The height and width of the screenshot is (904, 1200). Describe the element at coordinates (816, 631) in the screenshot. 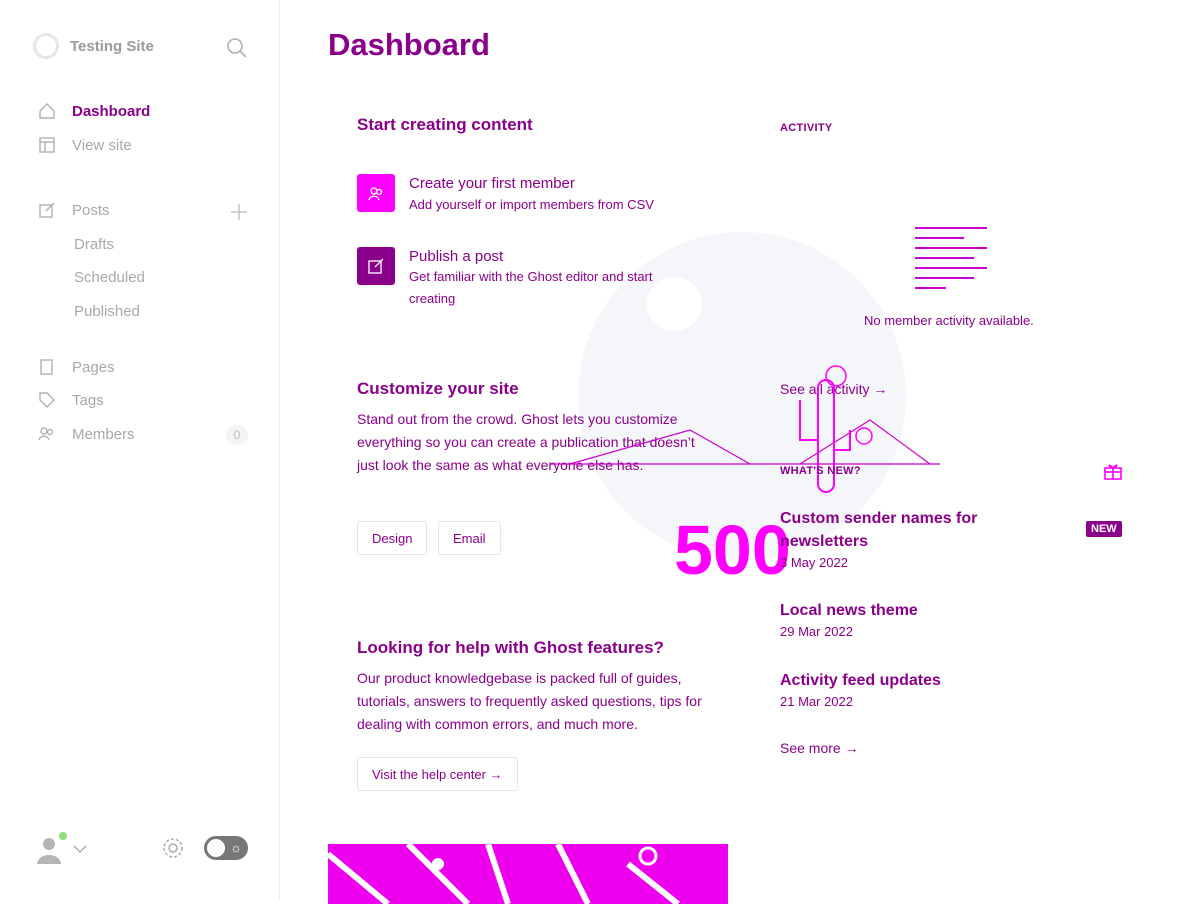

I see `news-item-date: 29 Mar 2022` at that location.